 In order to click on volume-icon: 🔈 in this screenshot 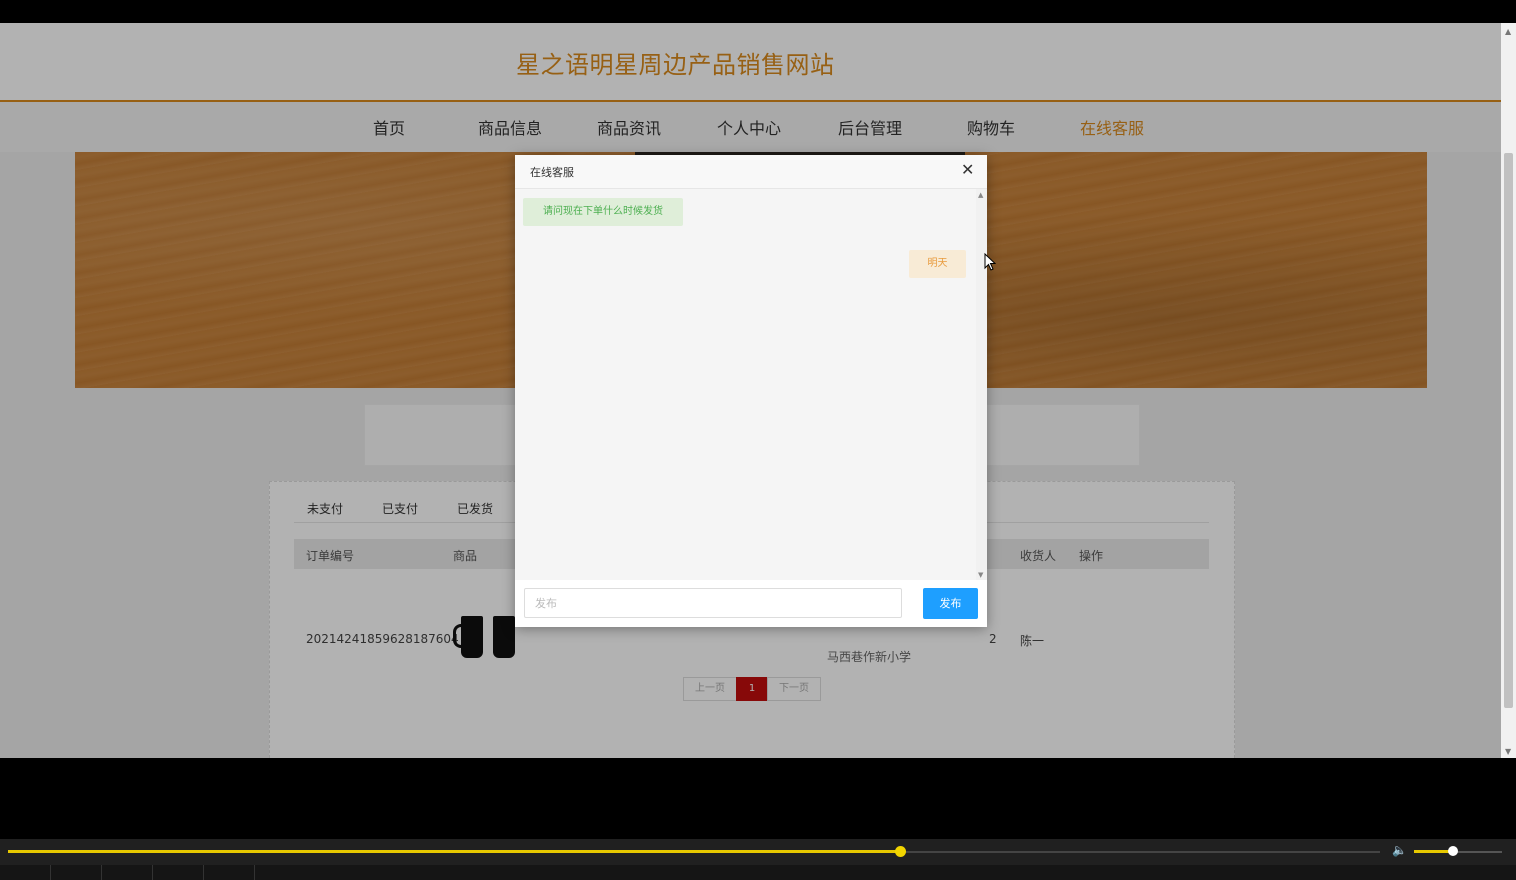, I will do `click(1399, 850)`.